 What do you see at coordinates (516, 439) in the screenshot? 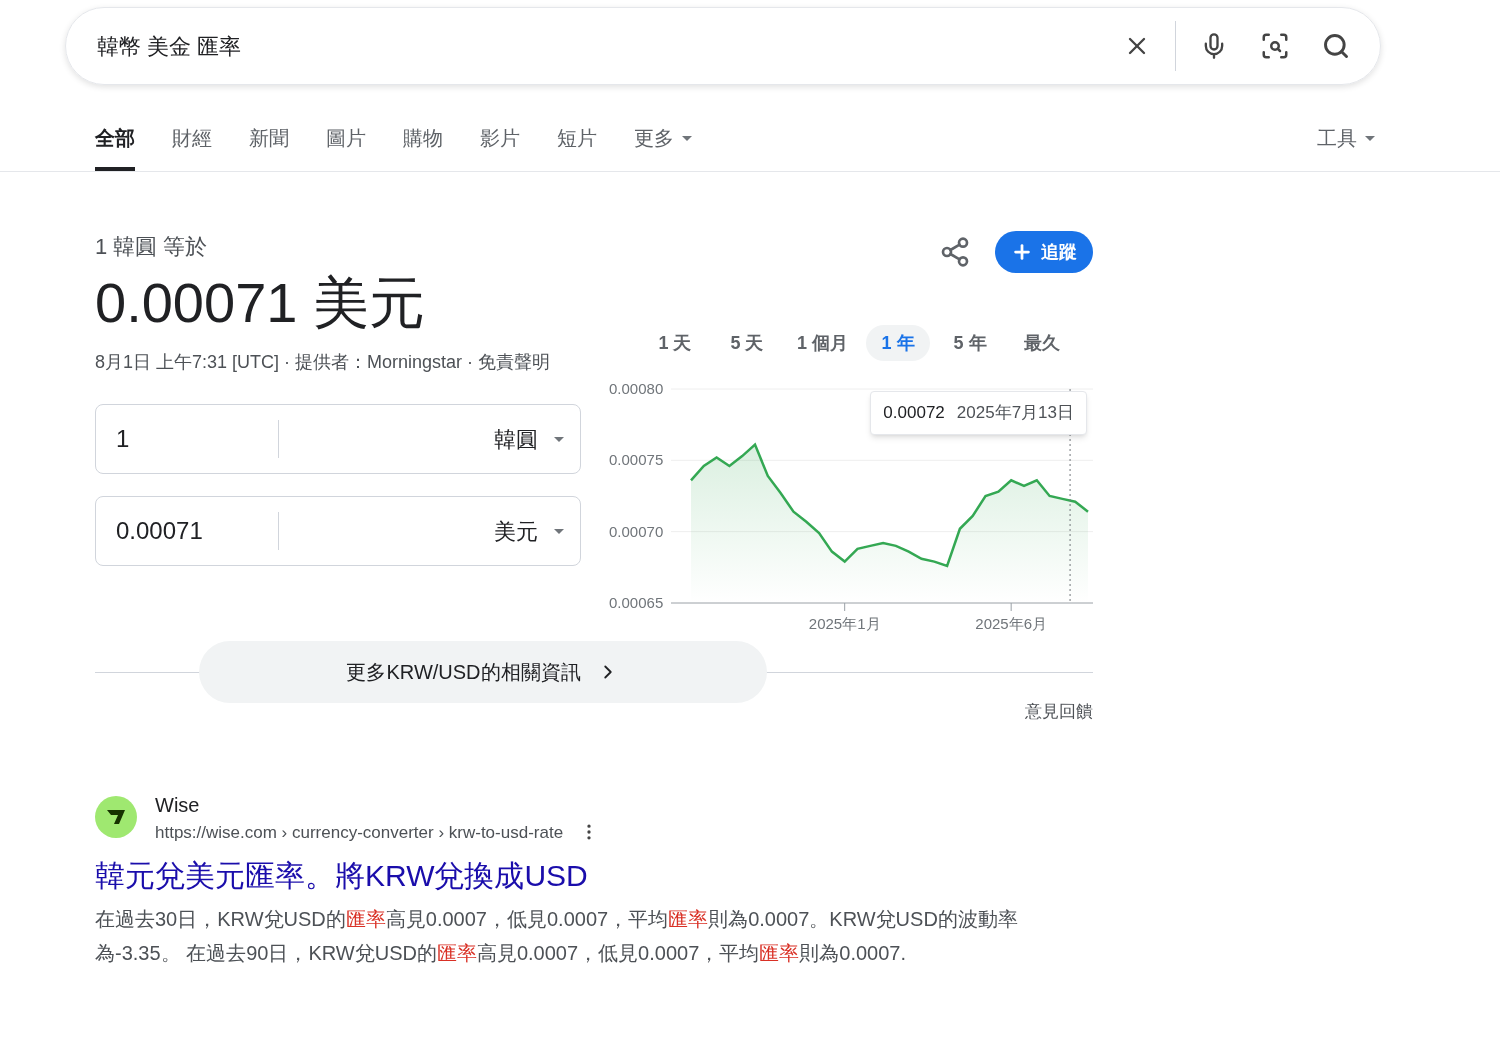
I see `currency-select: 韓圓` at bounding box center [516, 439].